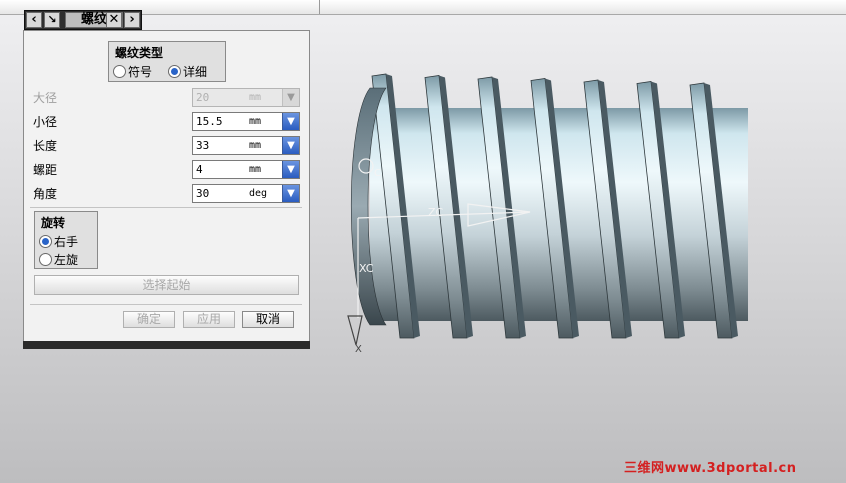 This screenshot has height=483, width=846. I want to click on field-value: 33, so click(202, 145).